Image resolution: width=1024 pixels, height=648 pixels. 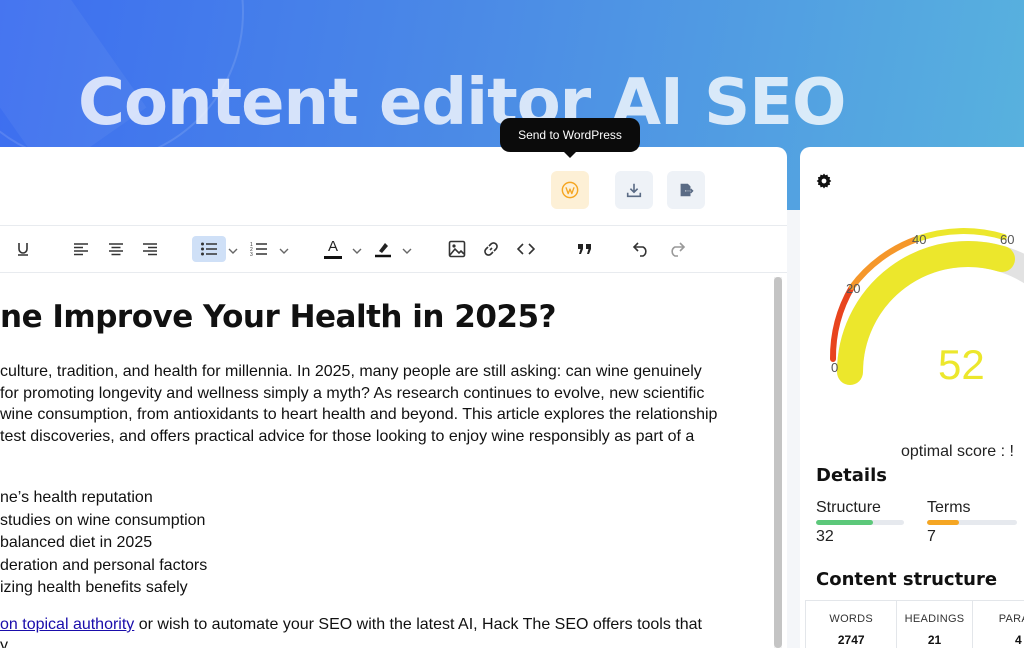 I want to click on gauge-label-60: 60, so click(x=1007, y=239).